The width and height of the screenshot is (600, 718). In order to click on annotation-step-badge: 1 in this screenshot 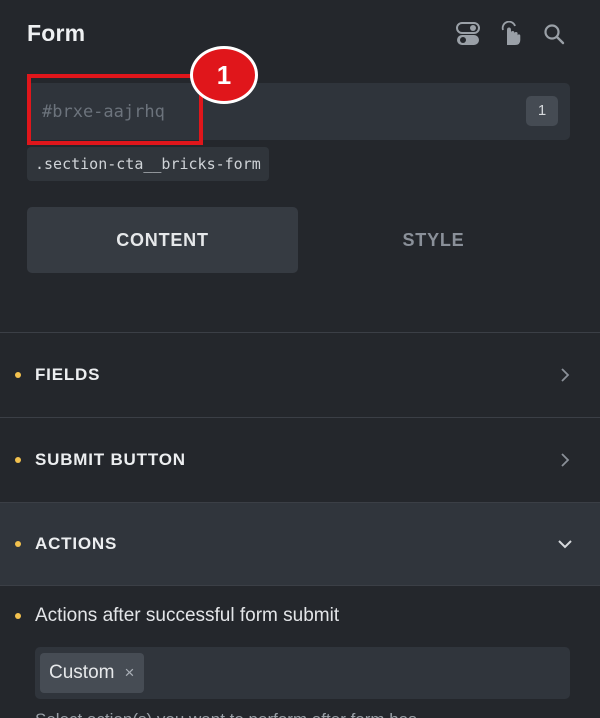, I will do `click(224, 75)`.